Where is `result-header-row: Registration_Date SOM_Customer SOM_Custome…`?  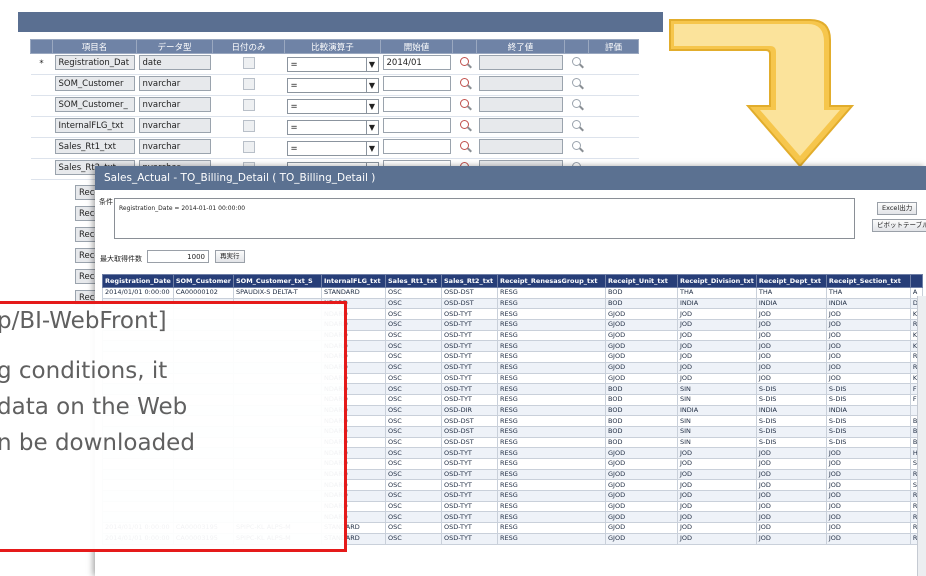 result-header-row: Registration_Date SOM_Customer SOM_Custome… is located at coordinates (512, 281).